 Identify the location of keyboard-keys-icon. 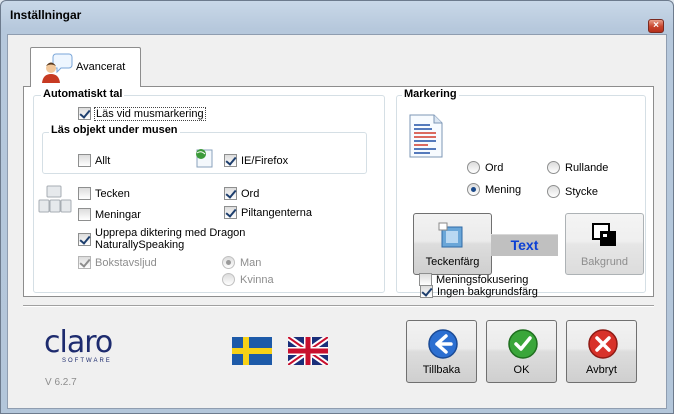
(55, 199).